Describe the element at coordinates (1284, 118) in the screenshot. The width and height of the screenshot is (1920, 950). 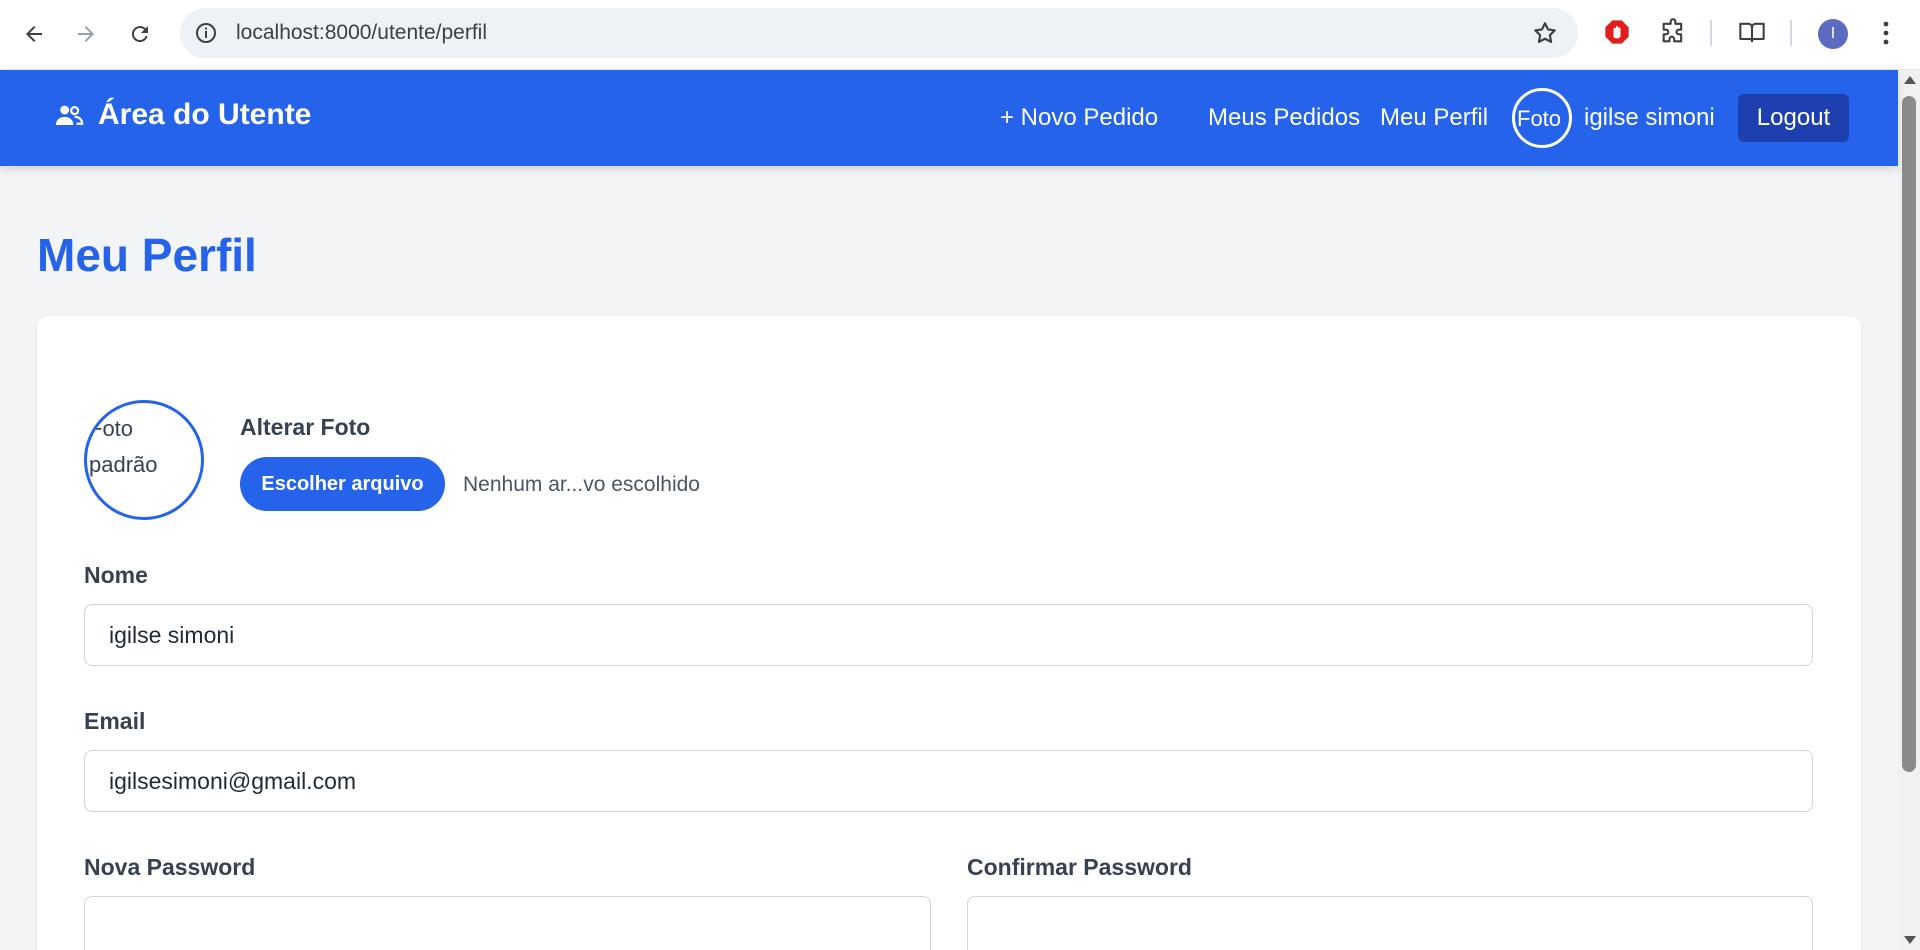
I see `nav-my-requests-link: Meus Pedidos` at that location.